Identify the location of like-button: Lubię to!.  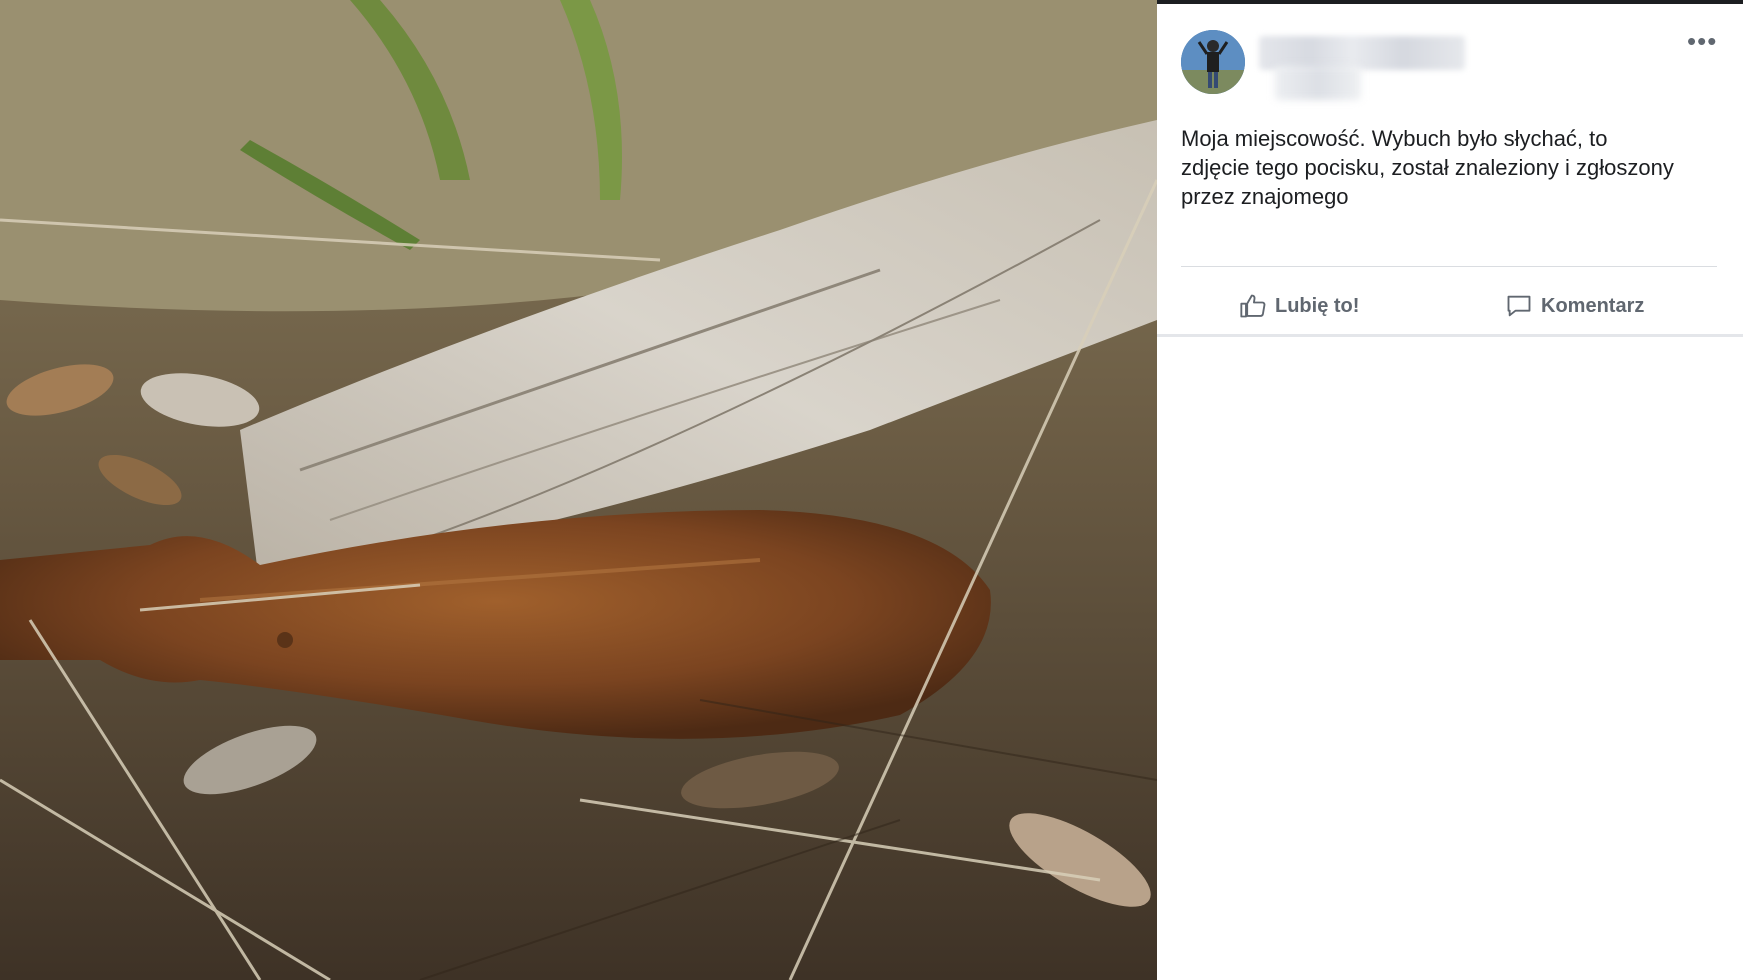
(1299, 306).